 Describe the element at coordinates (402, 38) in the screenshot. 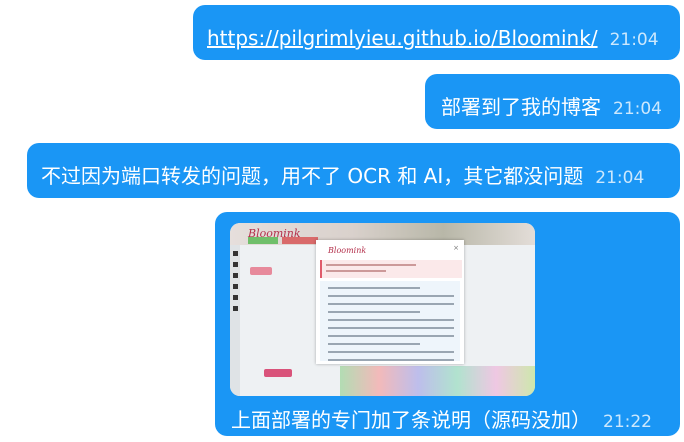

I see `blog-link: https://pilgrimlyieu.github.io/Bloomink/` at that location.